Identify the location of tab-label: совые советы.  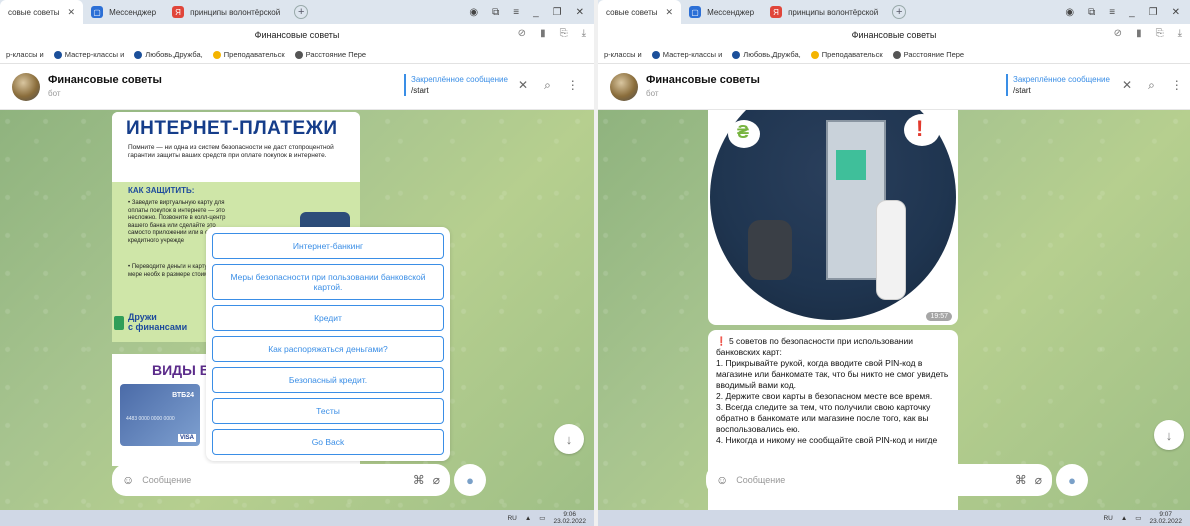
(34, 12).